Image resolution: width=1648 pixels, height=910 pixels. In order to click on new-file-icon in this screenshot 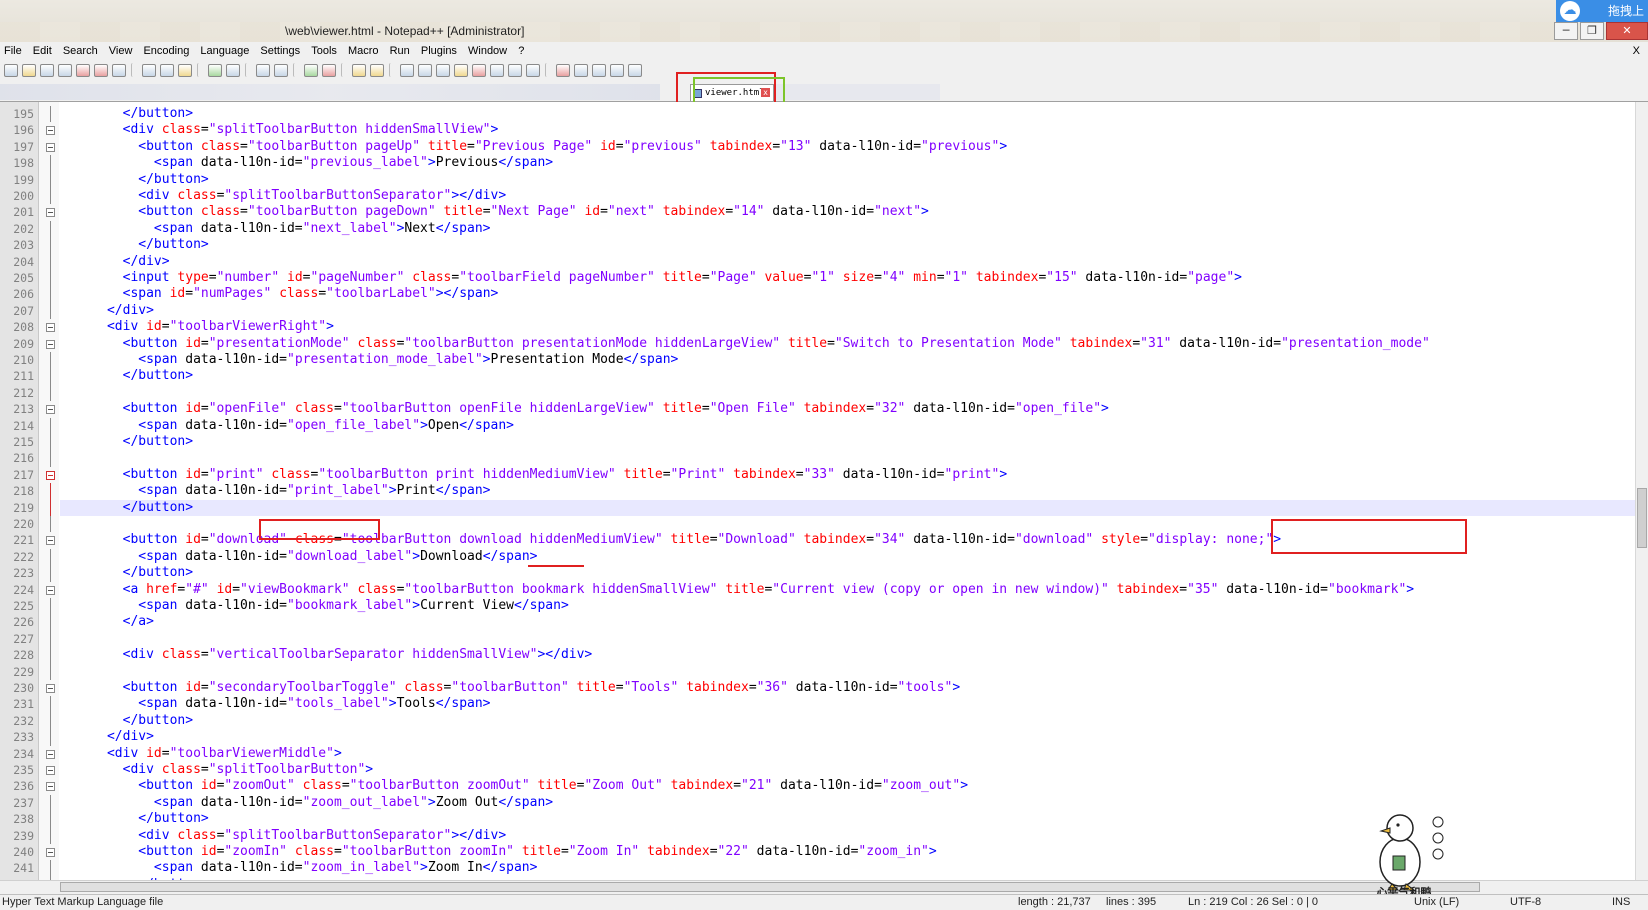, I will do `click(11, 70)`.